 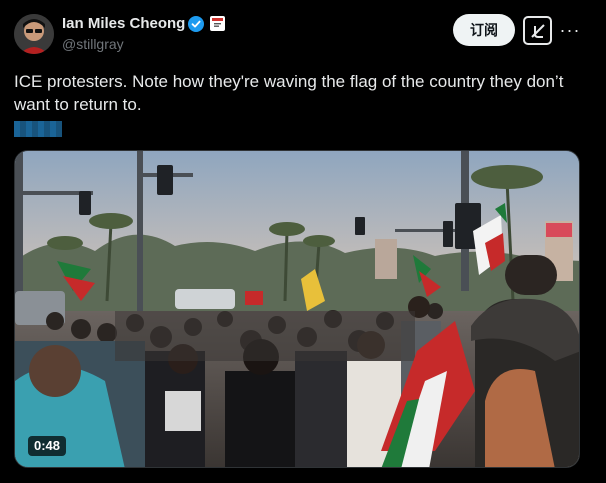 I want to click on display-name: Ian Miles Cheong, so click(x=123, y=23).